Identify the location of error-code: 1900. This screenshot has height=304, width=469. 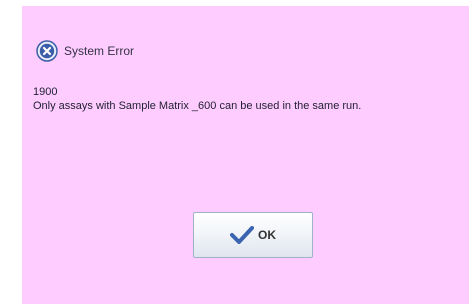
(45, 92).